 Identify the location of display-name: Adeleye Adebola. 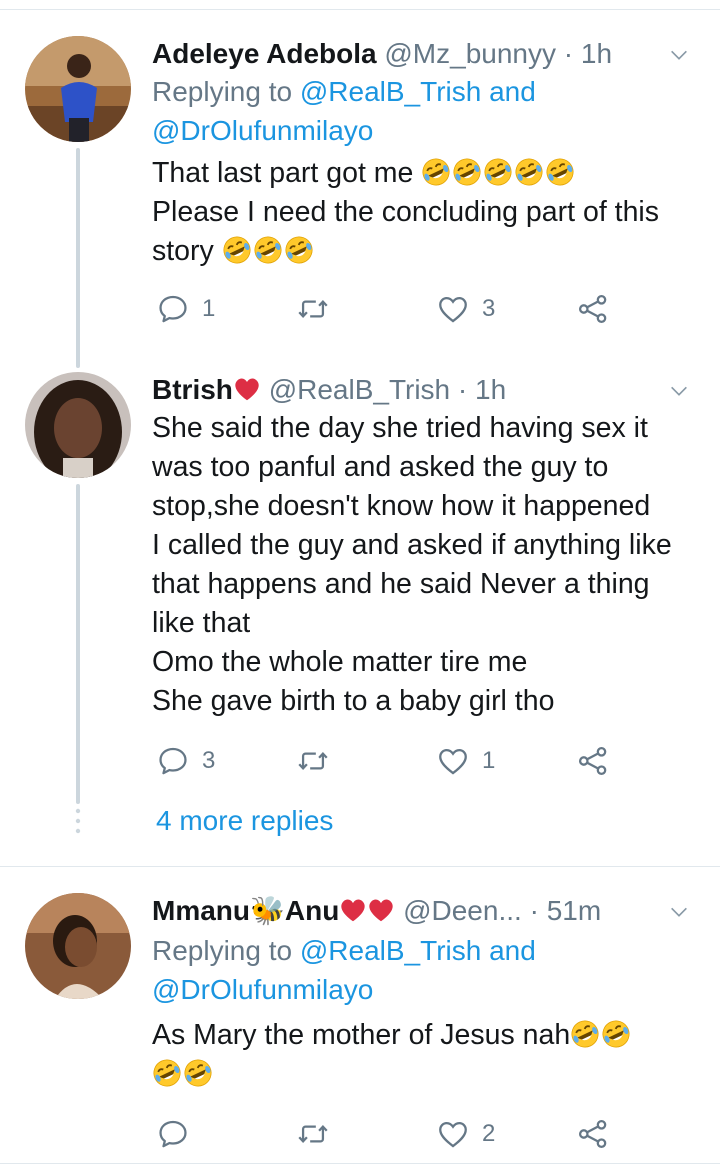
(264, 53).